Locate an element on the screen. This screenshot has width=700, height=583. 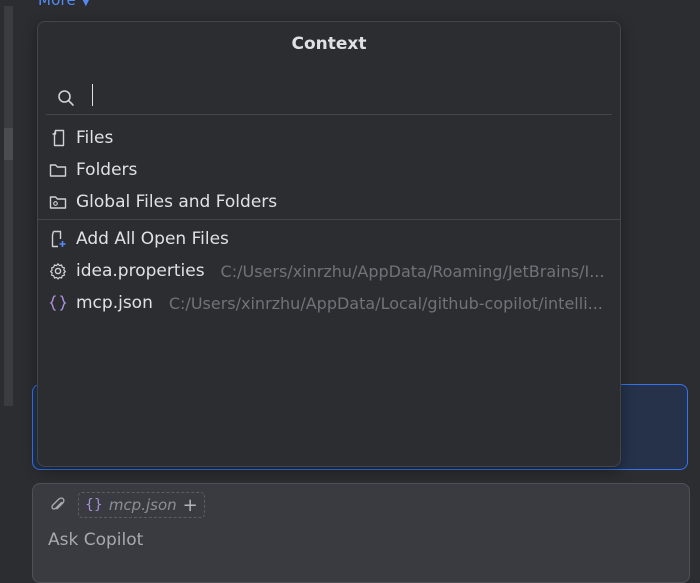
menu-item-label: Folders is located at coordinates (107, 170).